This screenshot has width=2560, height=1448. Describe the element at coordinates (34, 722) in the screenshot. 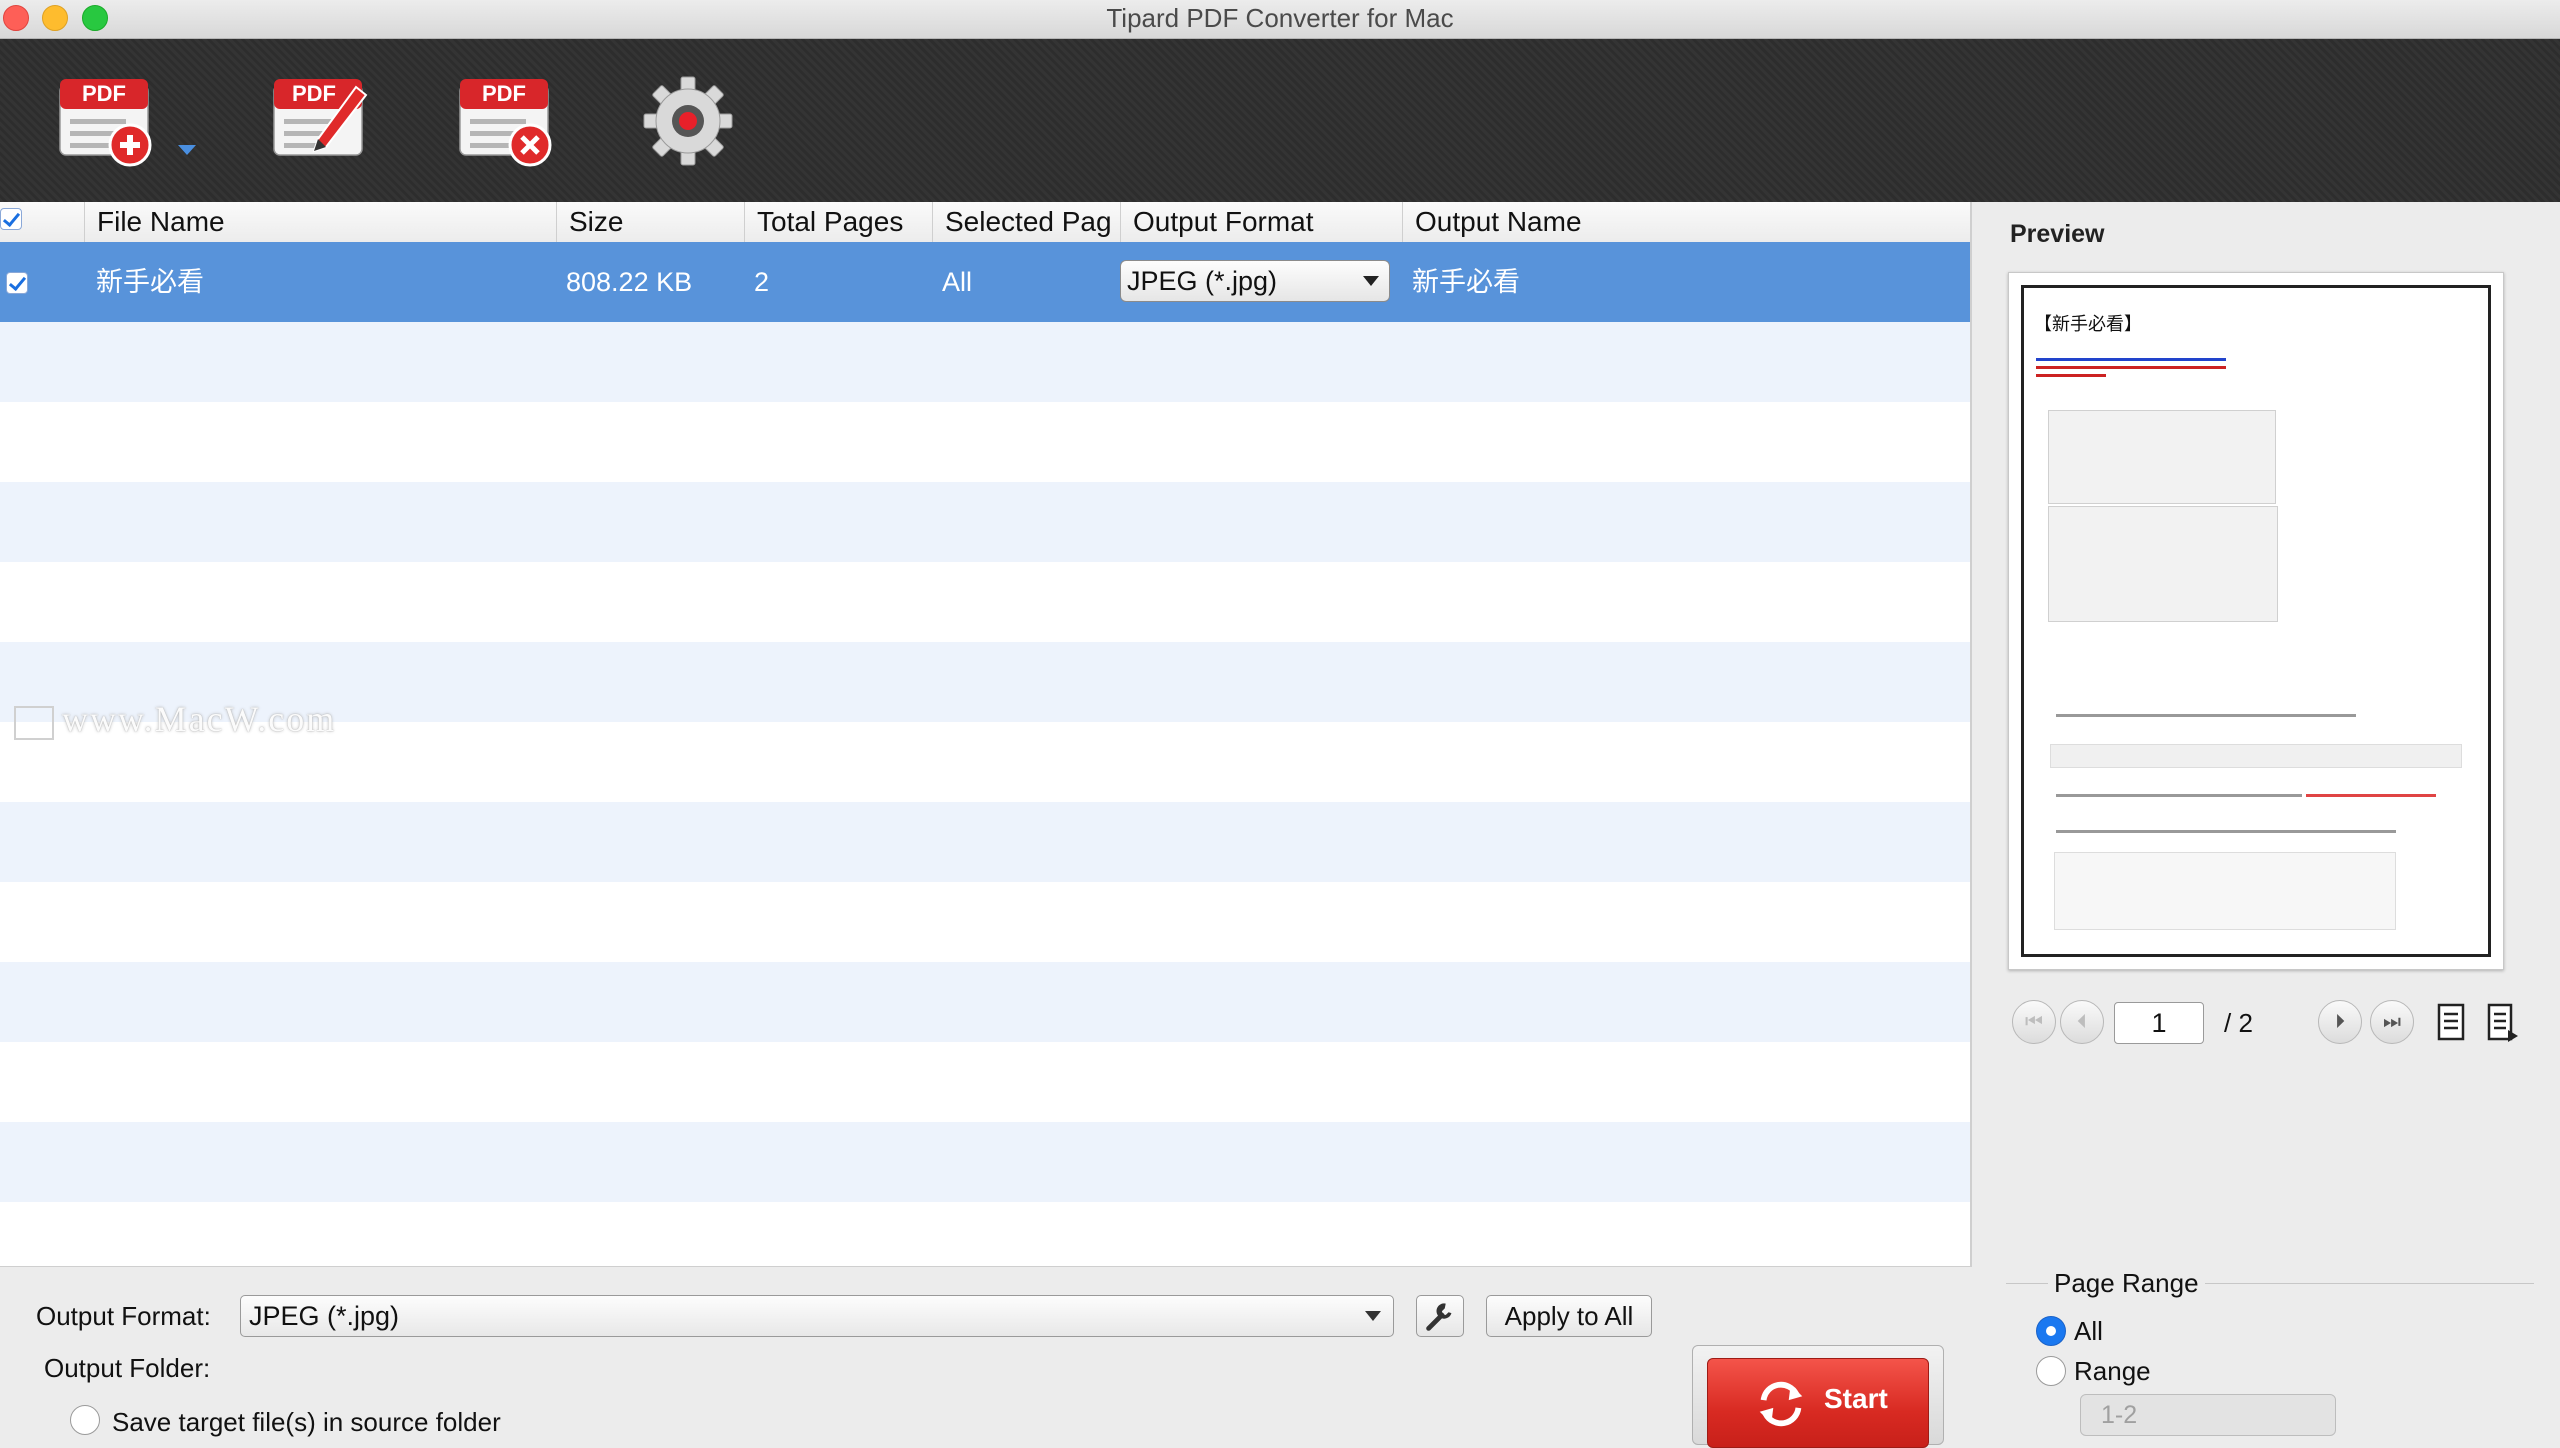

I see `watermark-logo-icon` at that location.